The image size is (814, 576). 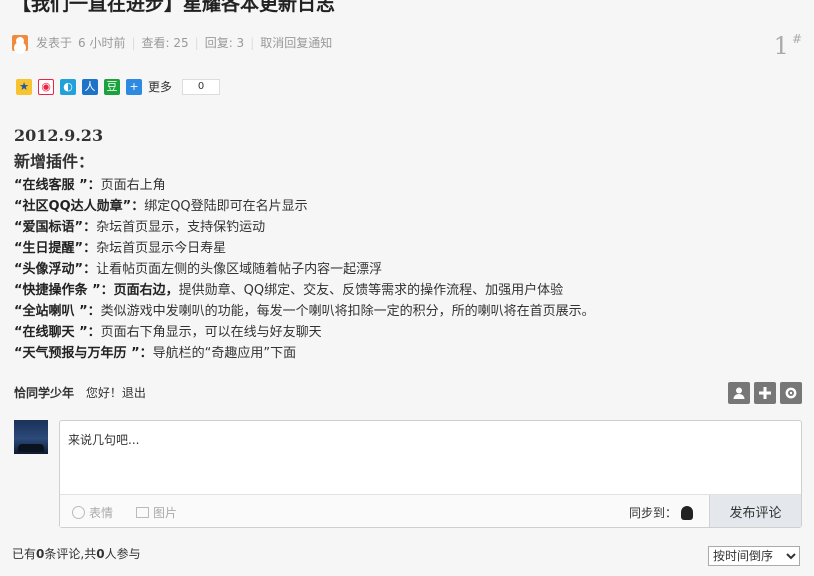 What do you see at coordinates (24, 554) in the screenshot?
I see `stats-prefix: 已有` at bounding box center [24, 554].